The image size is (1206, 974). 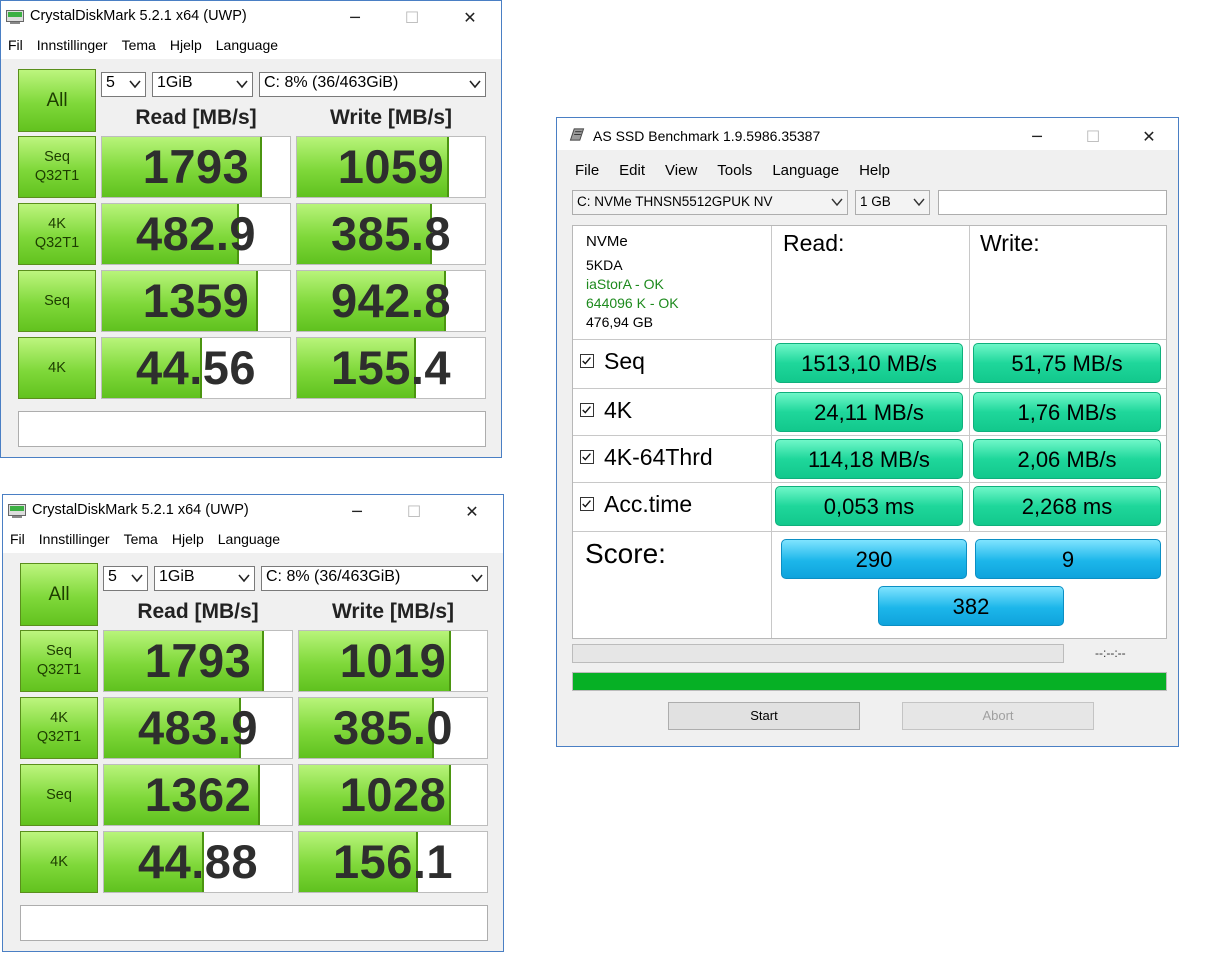 I want to click on drive-model: NVMe, so click(x=607, y=241).